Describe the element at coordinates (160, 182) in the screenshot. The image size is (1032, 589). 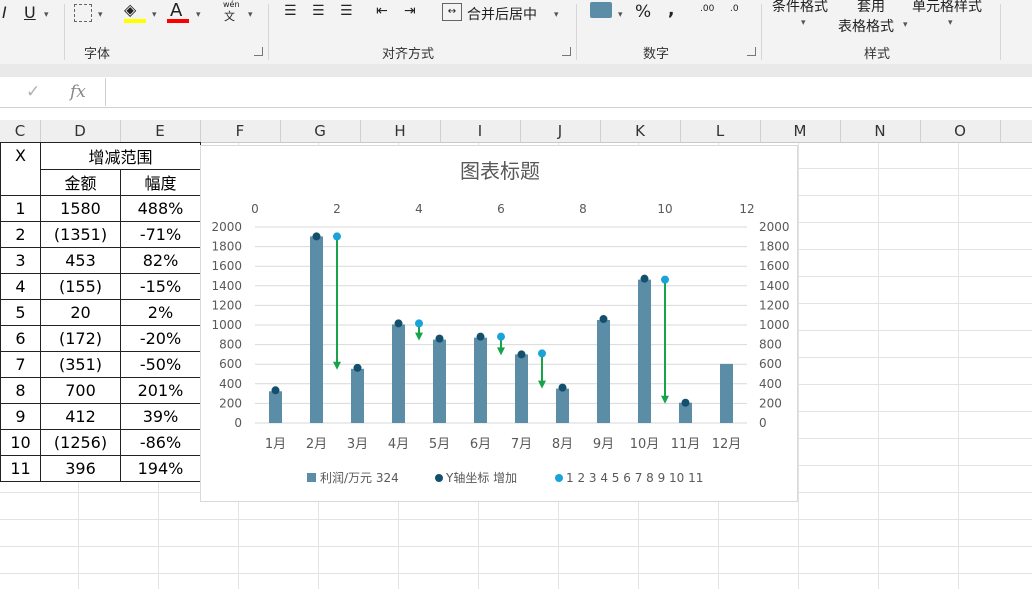
I see `header-percent: 幅度` at that location.